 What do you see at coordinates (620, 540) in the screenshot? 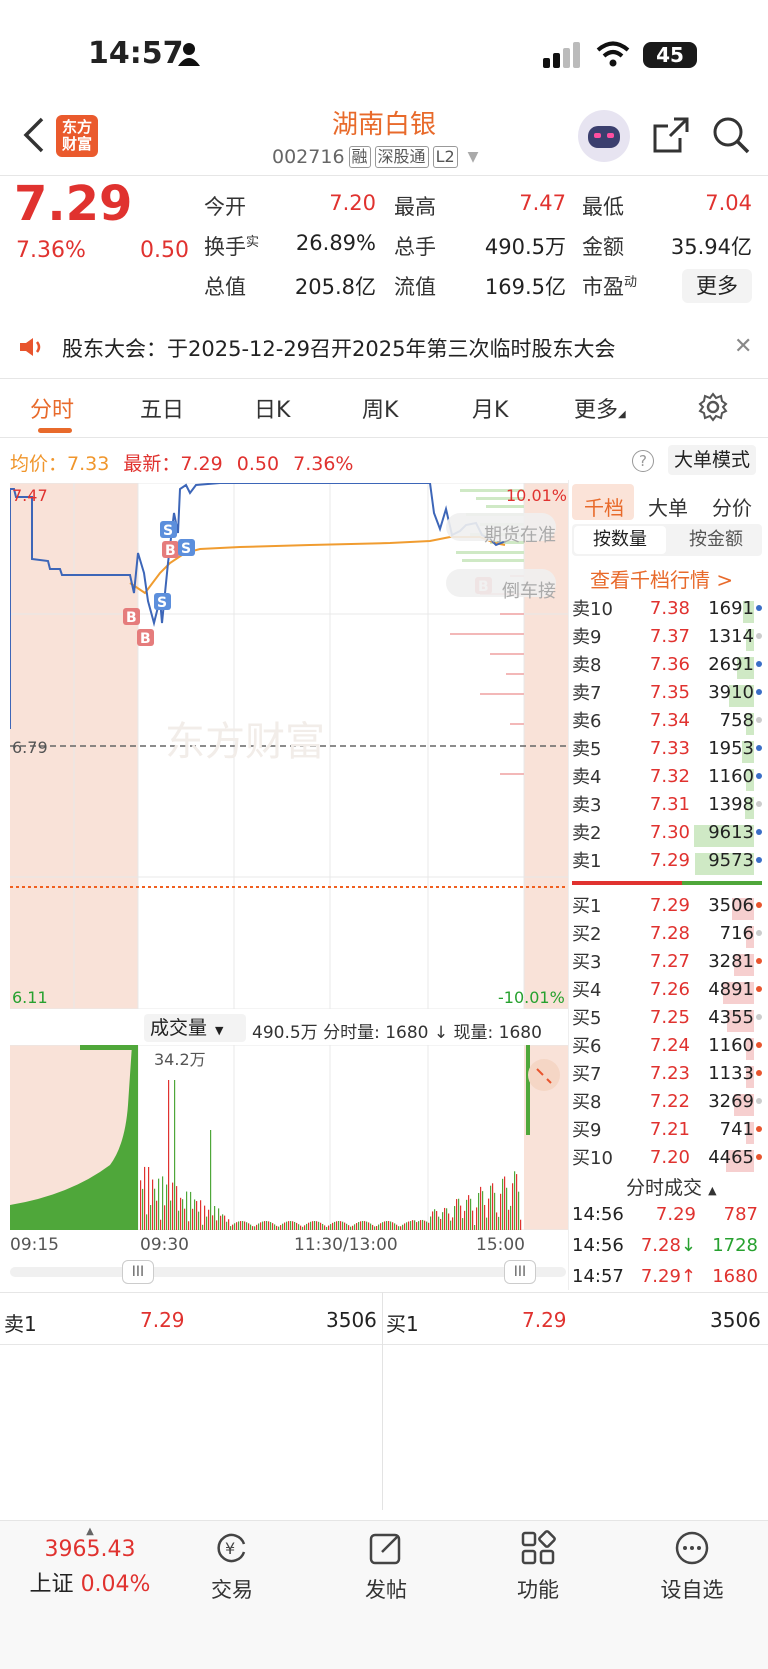
I see `ob-subtab-volume: 按数量` at bounding box center [620, 540].